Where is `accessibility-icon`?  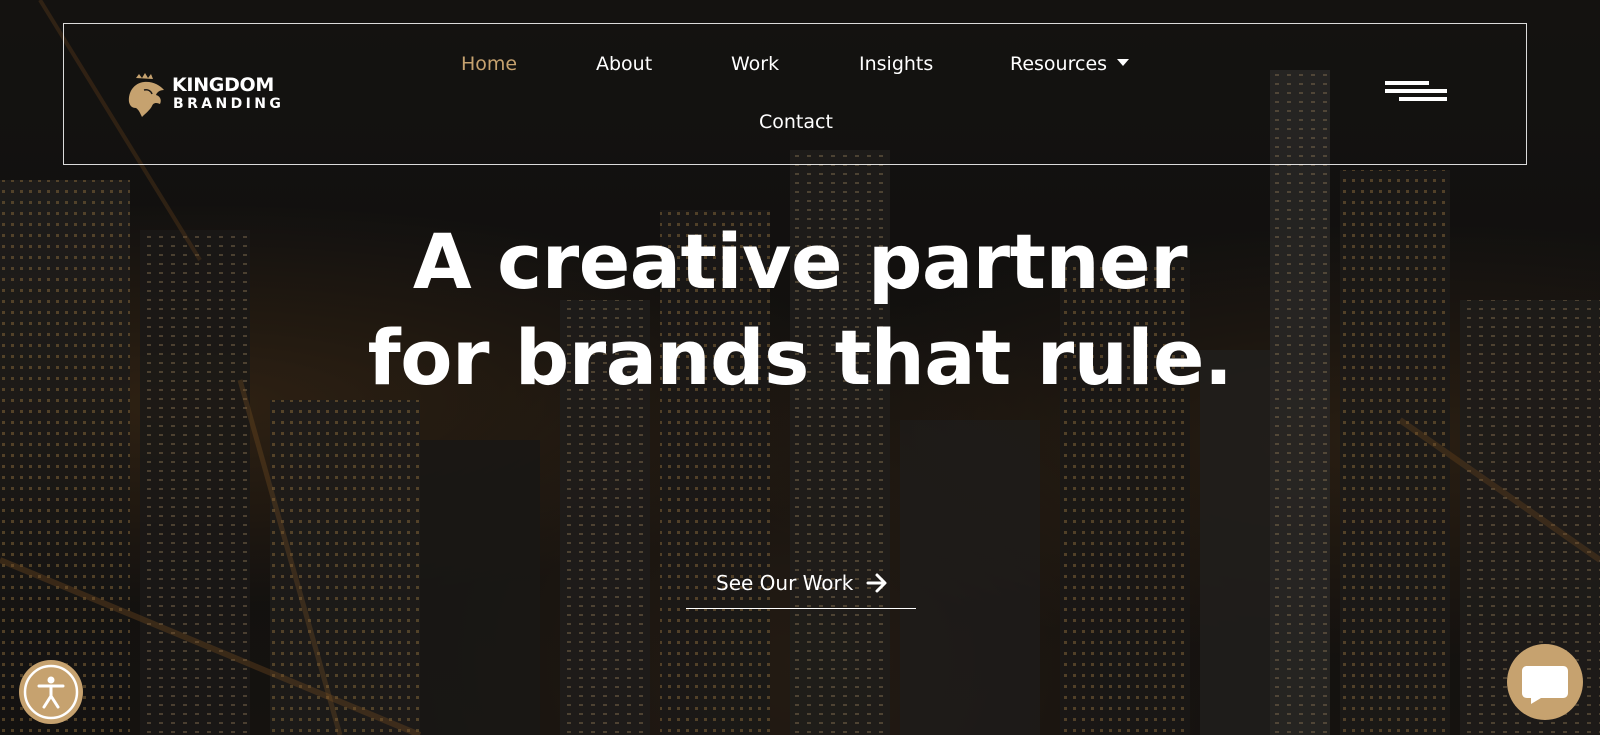
accessibility-icon is located at coordinates (51, 692).